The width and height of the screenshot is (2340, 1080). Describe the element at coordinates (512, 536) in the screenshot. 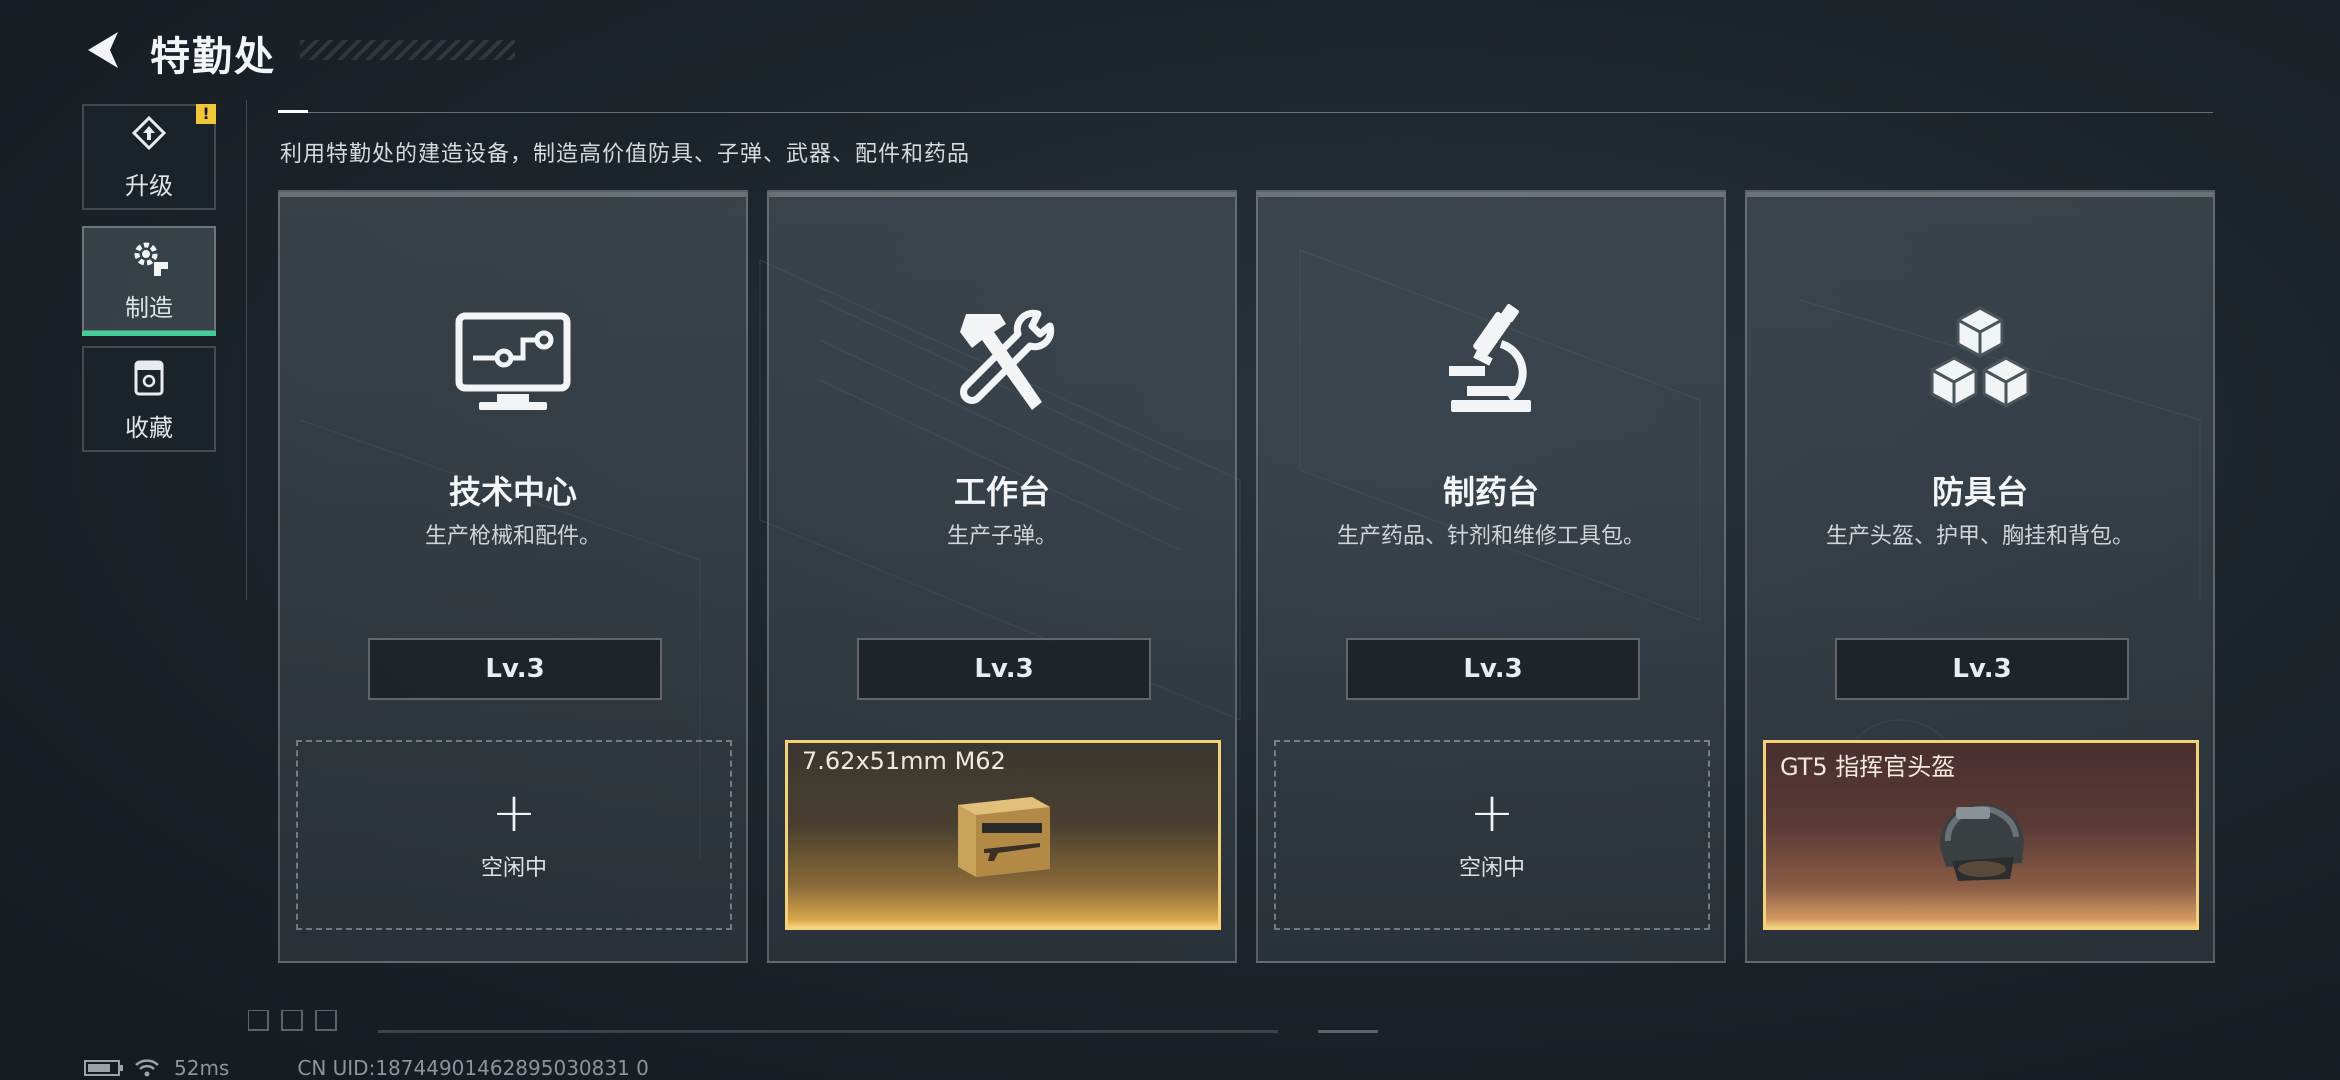

I see `station-description: 生产枪械和配件。` at that location.